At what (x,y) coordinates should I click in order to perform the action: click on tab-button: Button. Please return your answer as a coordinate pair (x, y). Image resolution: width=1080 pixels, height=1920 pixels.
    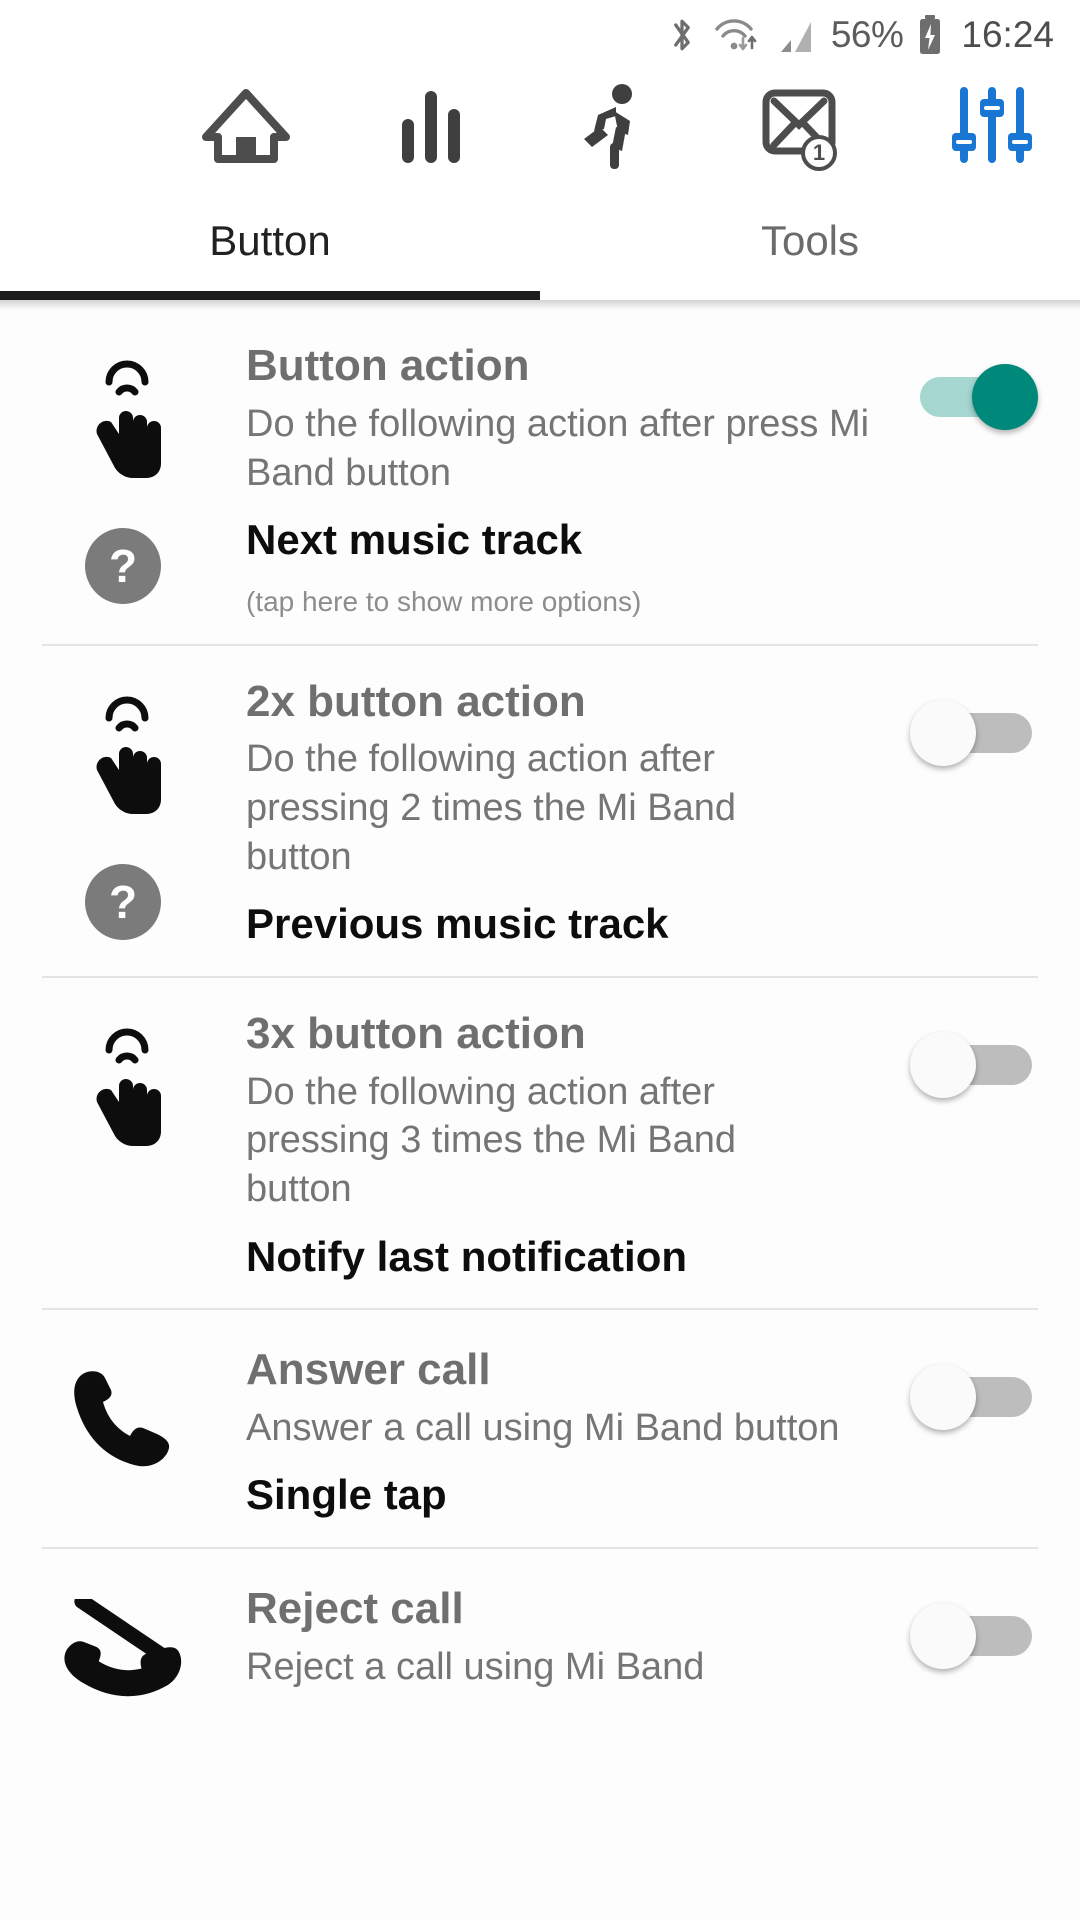
    Looking at the image, I should click on (270, 241).